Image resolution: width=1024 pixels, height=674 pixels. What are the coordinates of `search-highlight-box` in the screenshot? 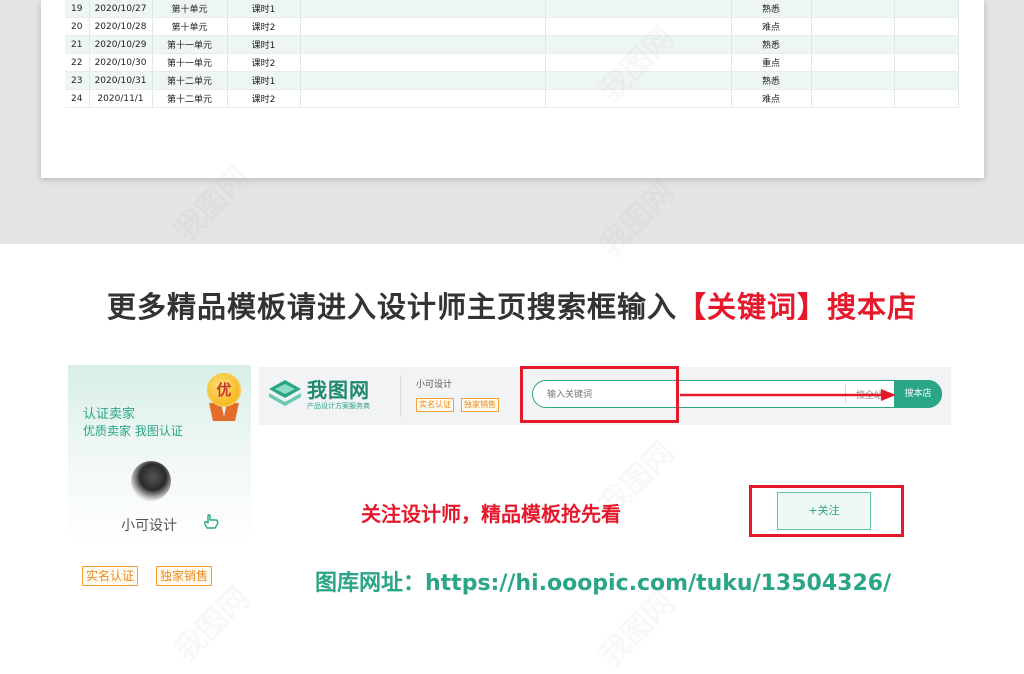 It's located at (599, 394).